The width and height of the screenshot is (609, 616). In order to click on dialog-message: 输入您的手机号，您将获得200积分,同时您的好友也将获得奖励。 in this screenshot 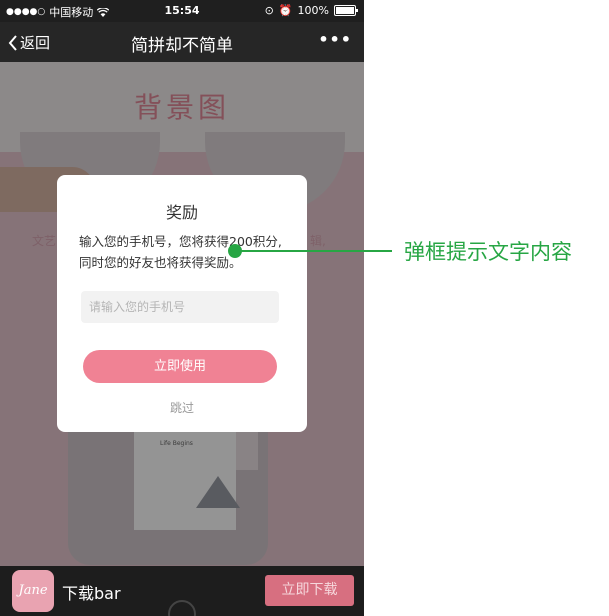, I will do `click(180, 252)`.